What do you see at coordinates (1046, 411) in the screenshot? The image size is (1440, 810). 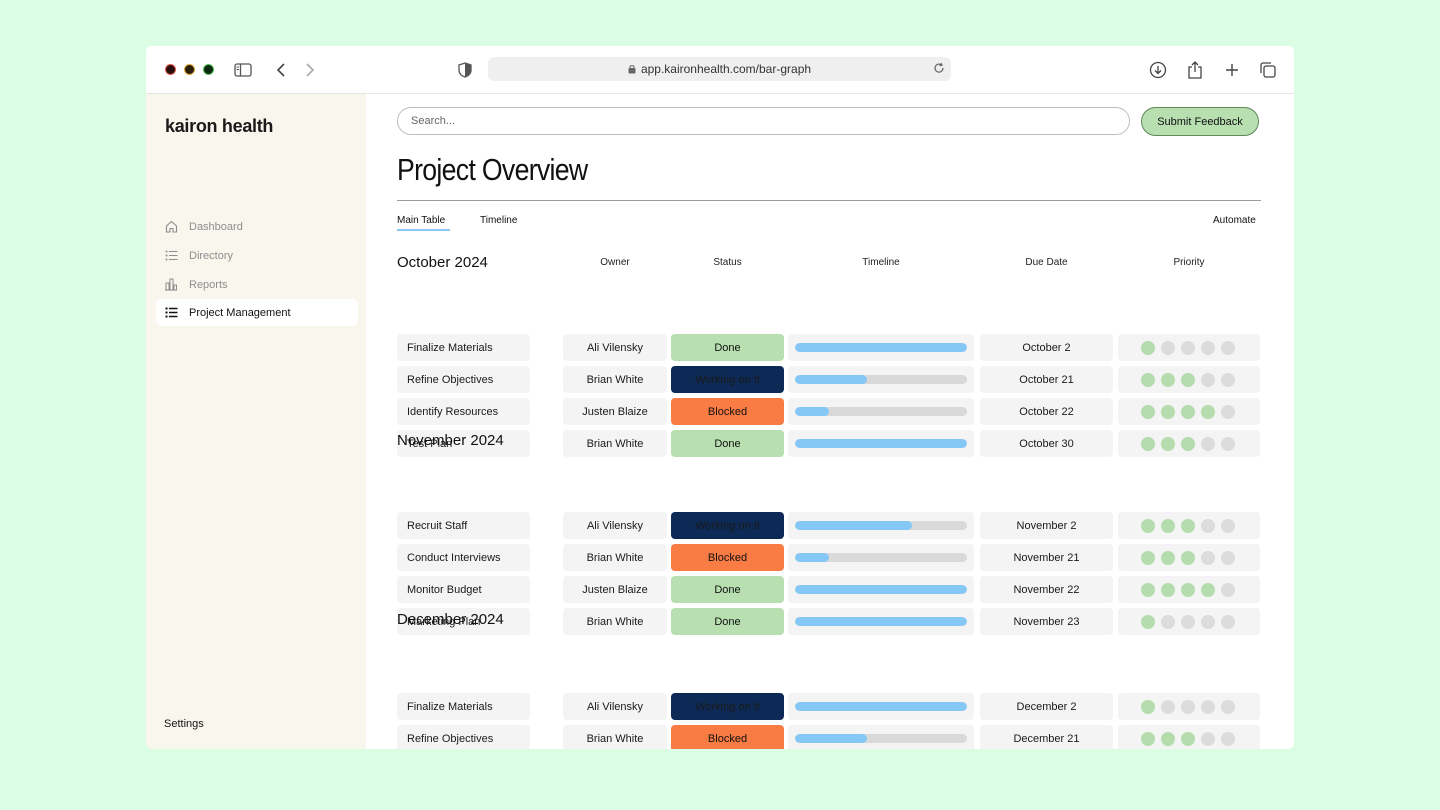 I see `due-date-cell: October 22` at bounding box center [1046, 411].